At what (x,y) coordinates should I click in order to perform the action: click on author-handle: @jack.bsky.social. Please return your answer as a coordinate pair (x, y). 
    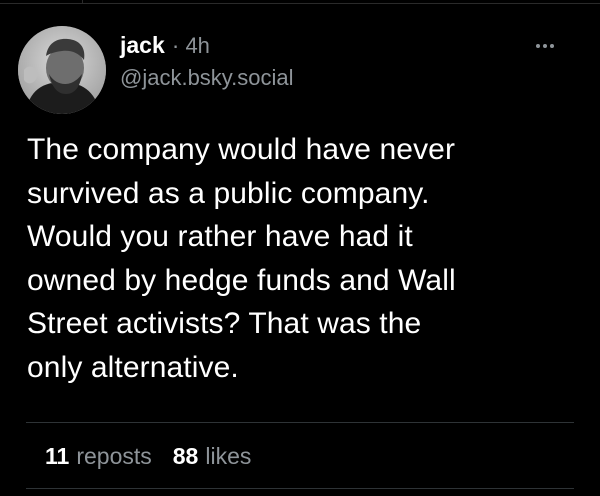
    Looking at the image, I should click on (207, 78).